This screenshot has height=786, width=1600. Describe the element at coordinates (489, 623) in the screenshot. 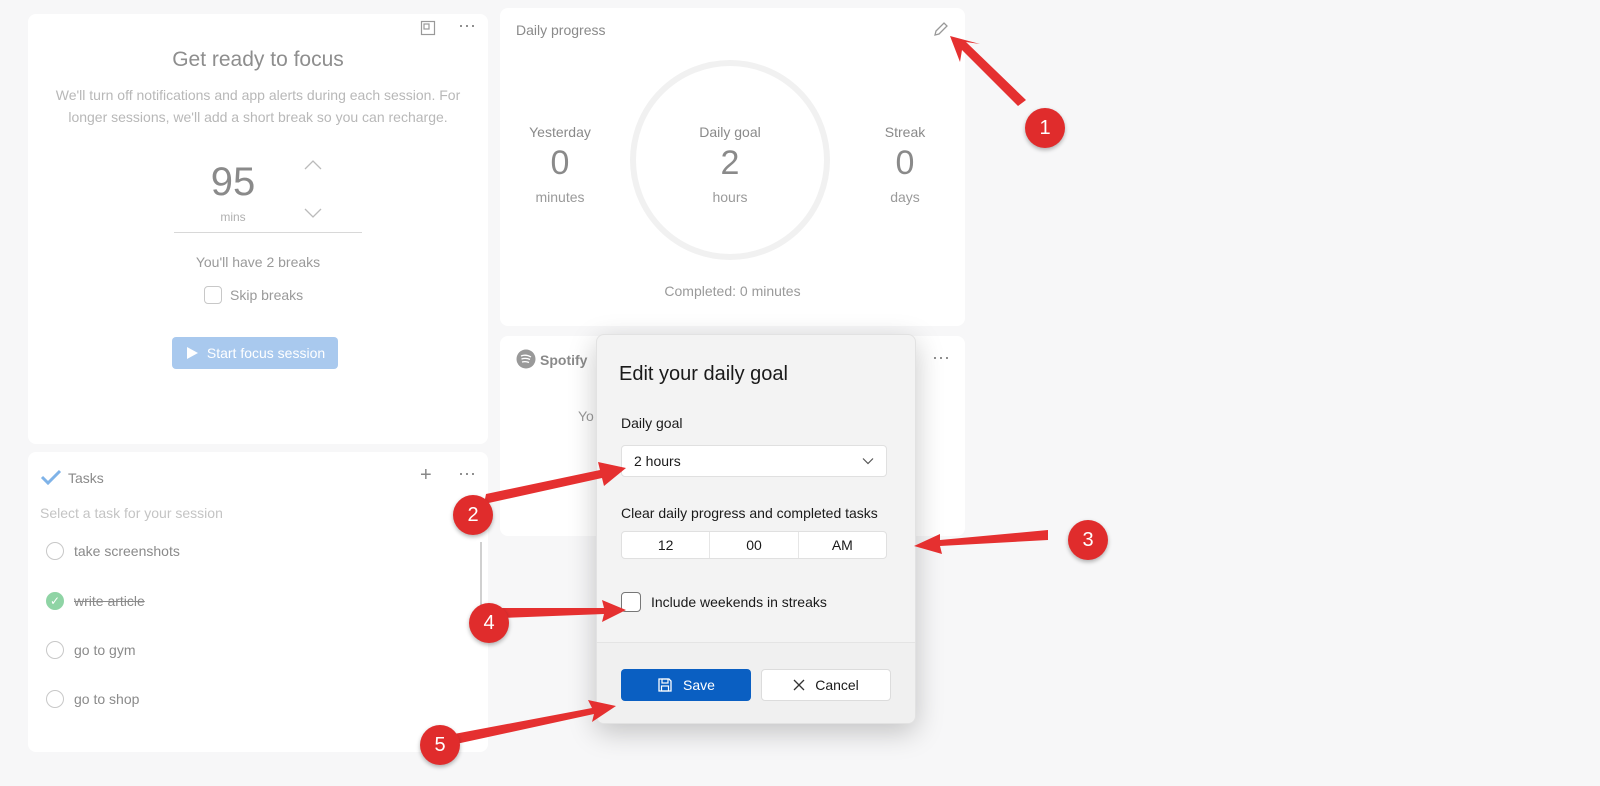

I see `annotation-marker-4: 4` at that location.